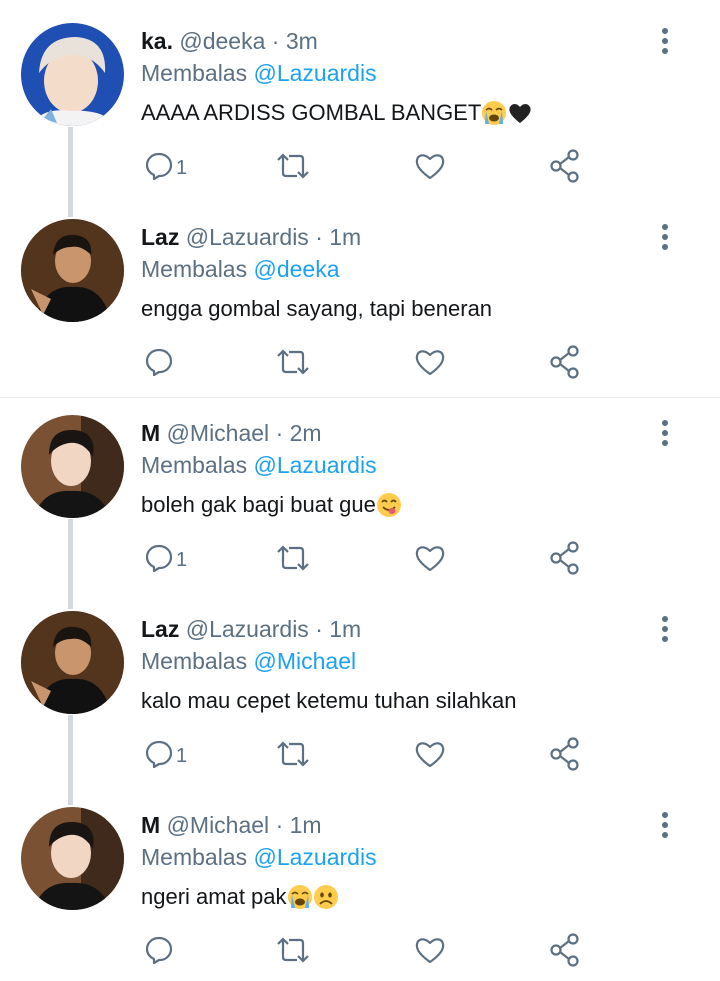  Describe the element at coordinates (240, 269) in the screenshot. I see `reply-context: Membalas @deeka` at that location.